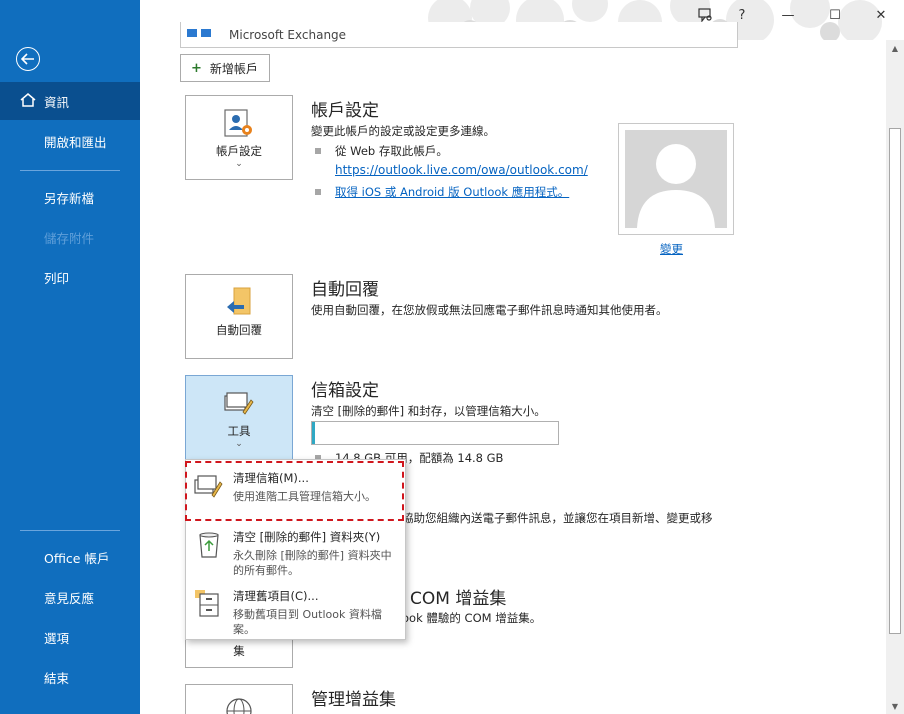  What do you see at coordinates (57, 102) in the screenshot?
I see `nav-item-label: 資訊` at bounding box center [57, 102].